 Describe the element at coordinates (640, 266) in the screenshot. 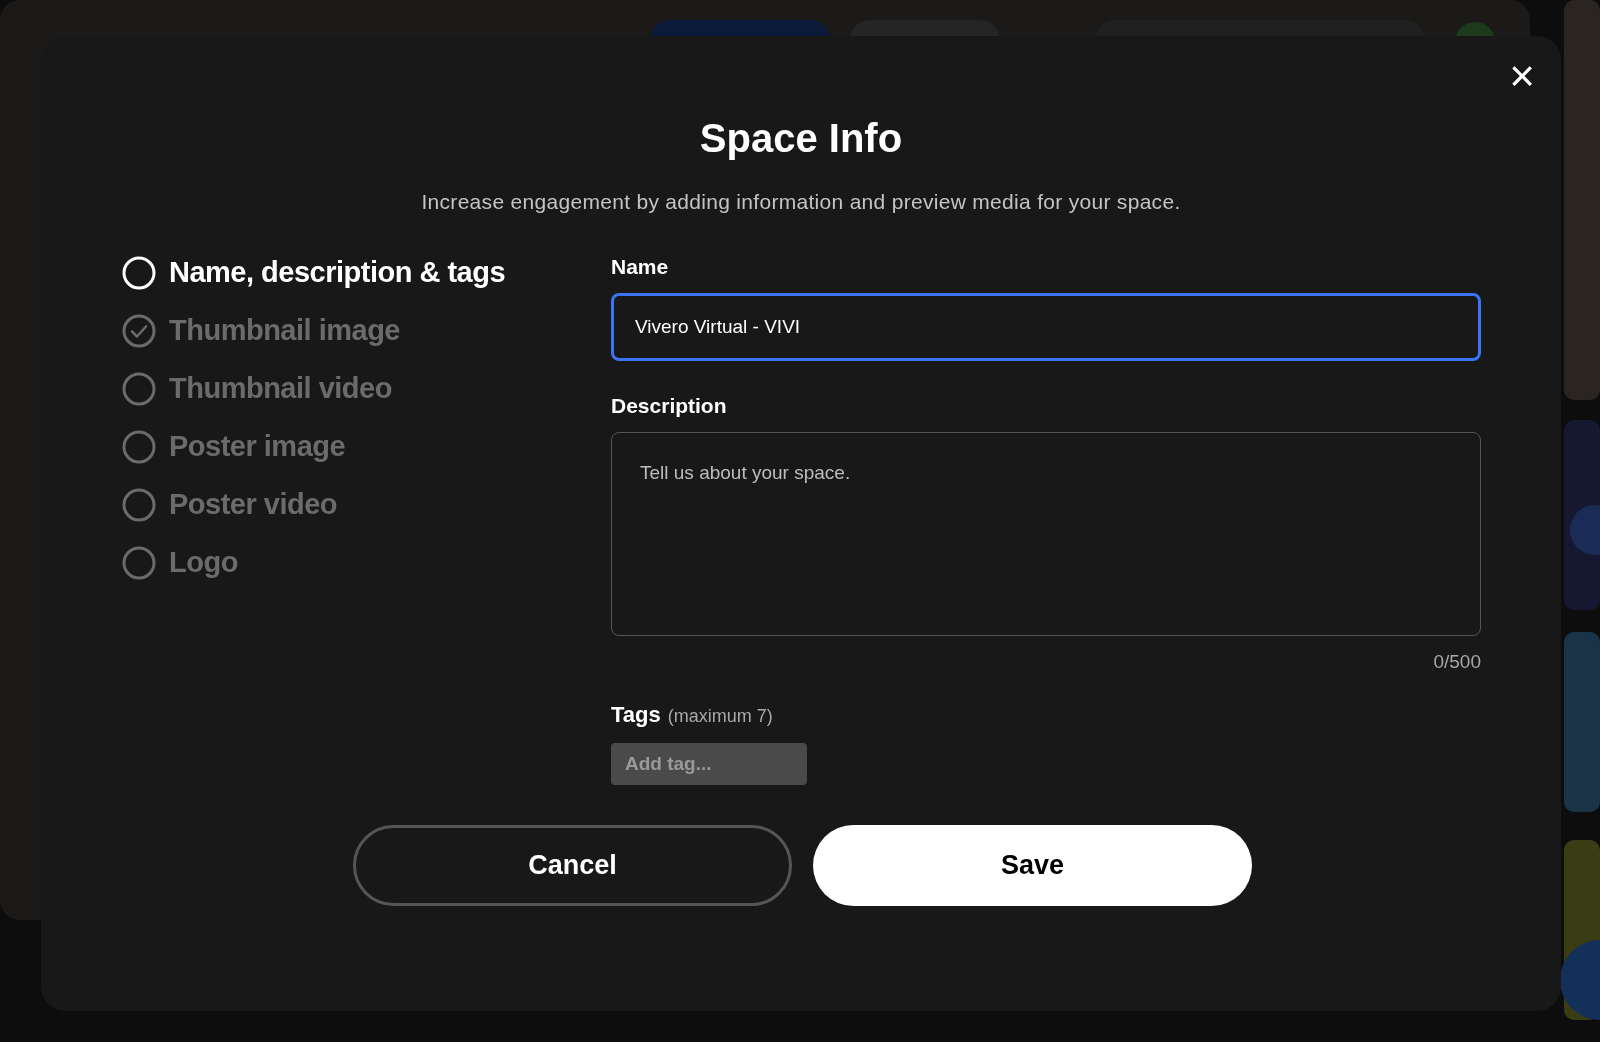

I see `field-label: Name` at that location.